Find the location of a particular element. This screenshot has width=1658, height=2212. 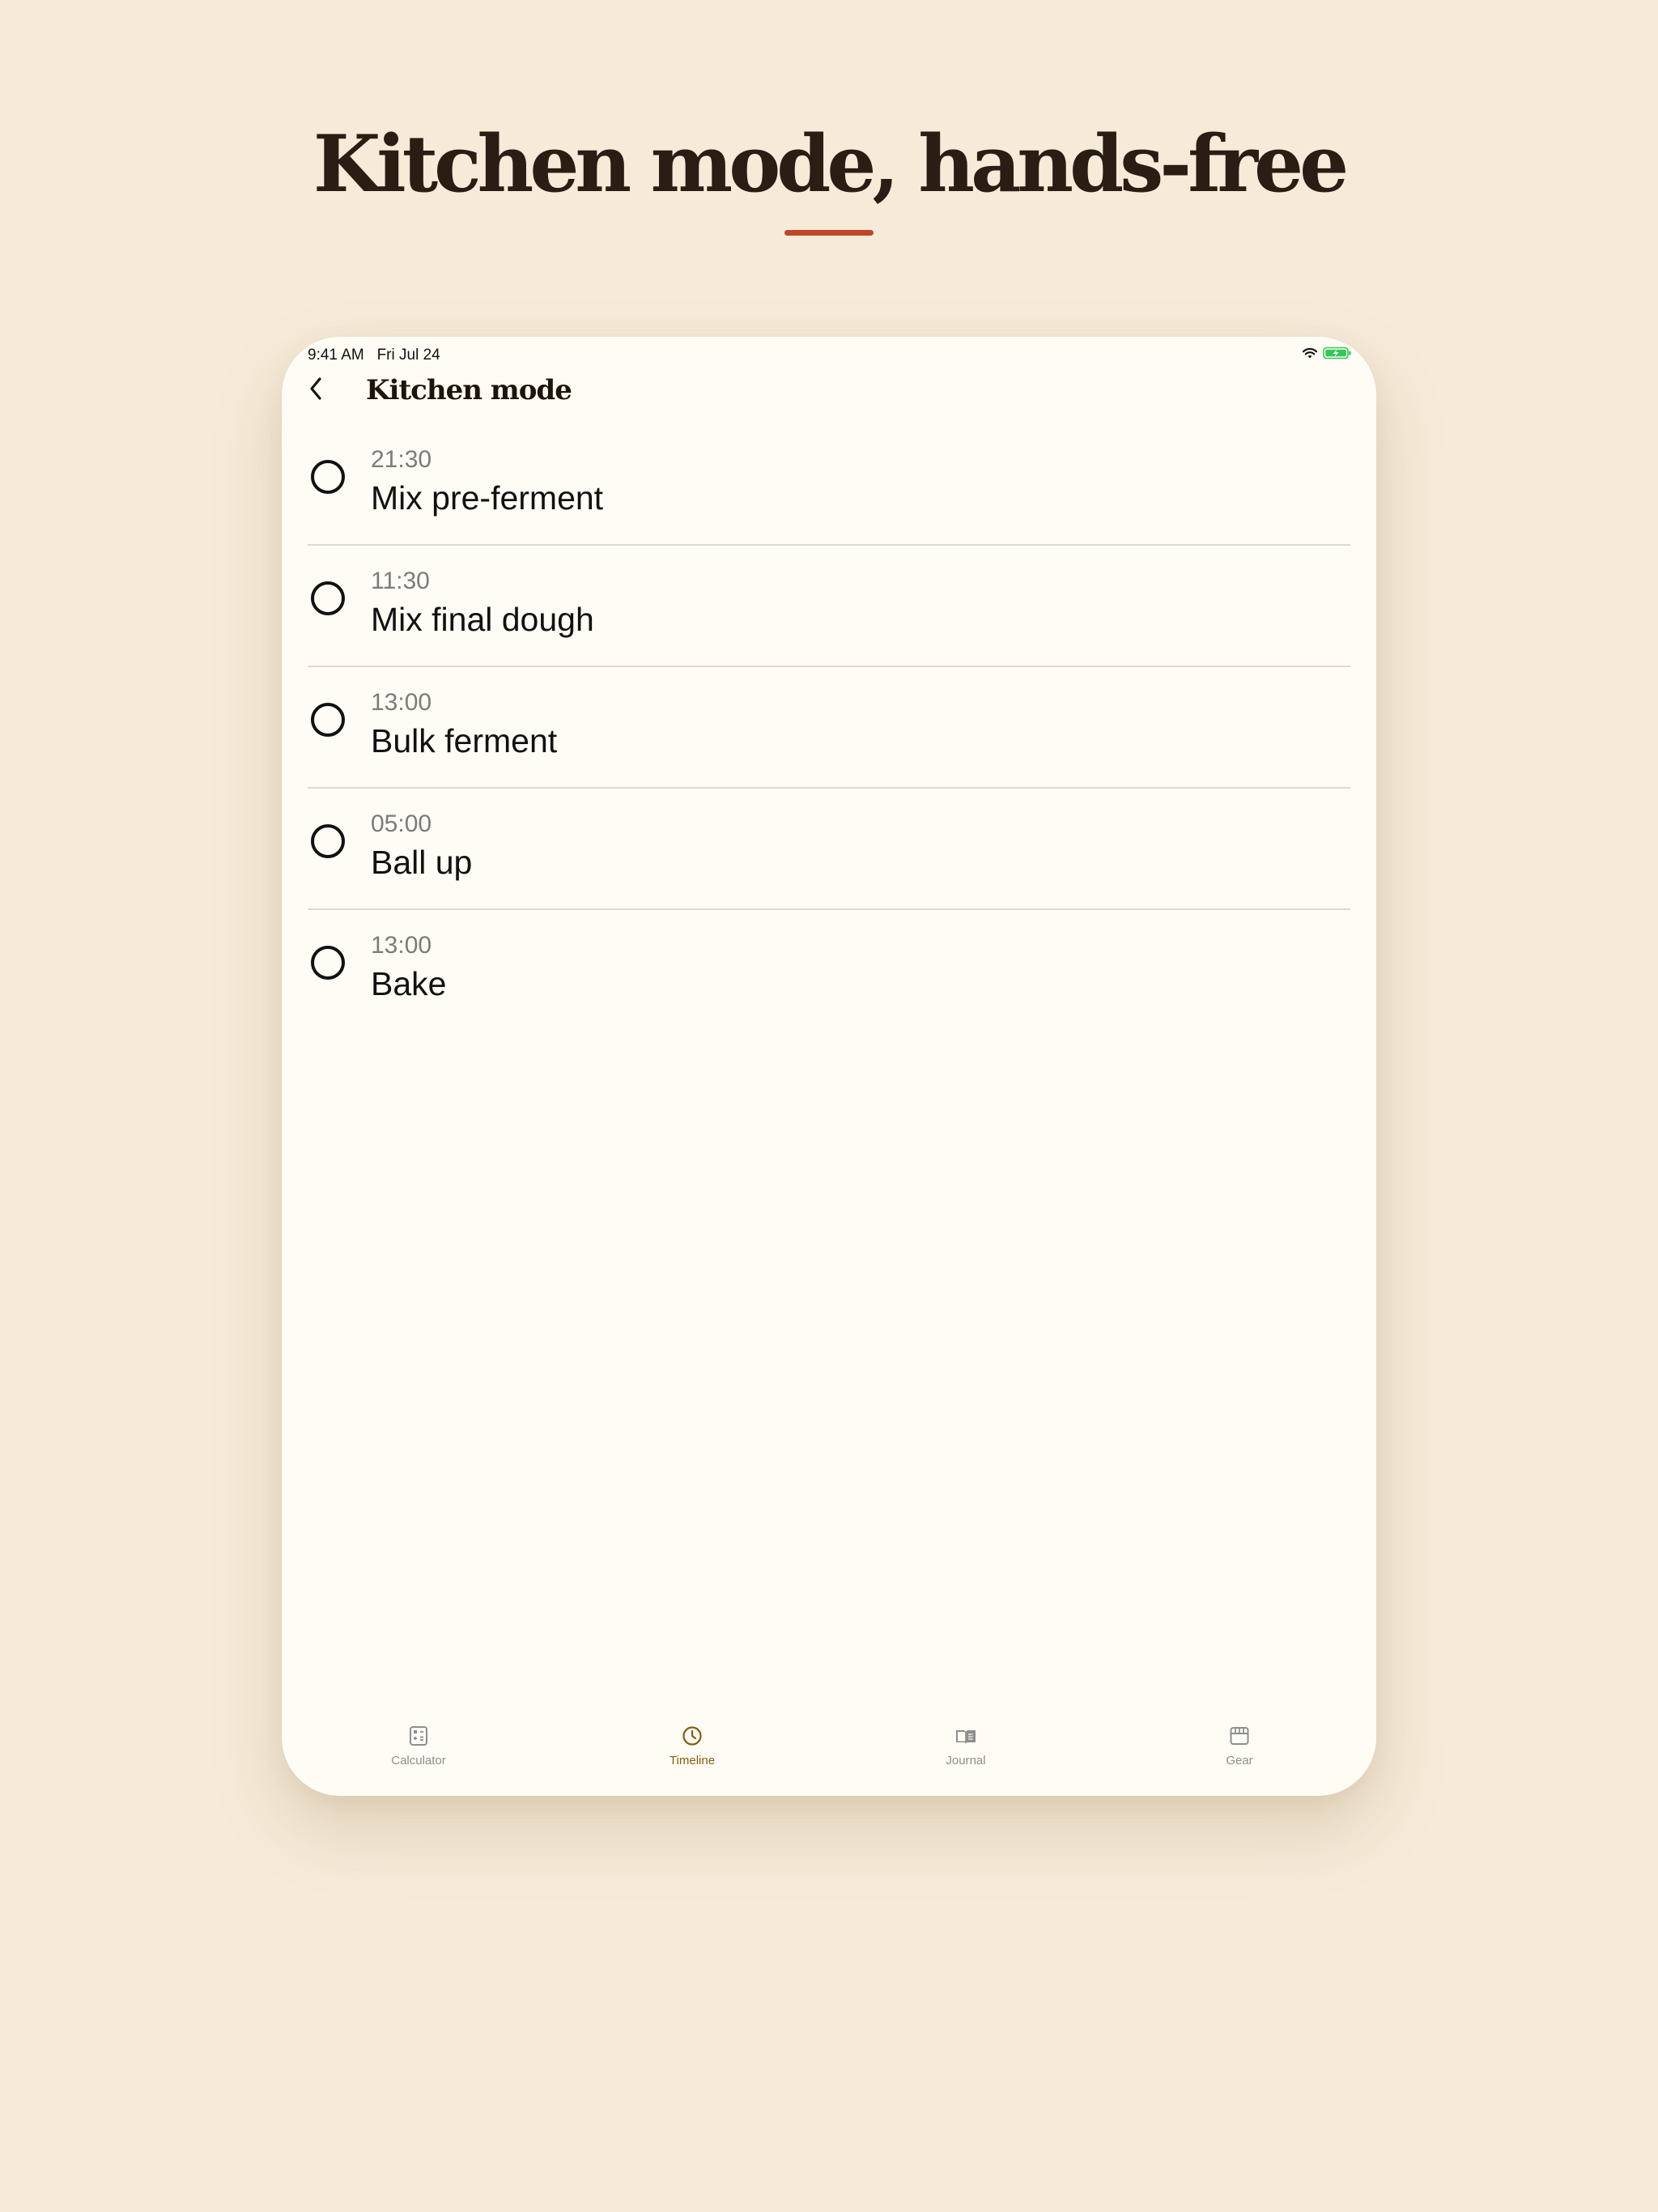

back-button is located at coordinates (316, 391).